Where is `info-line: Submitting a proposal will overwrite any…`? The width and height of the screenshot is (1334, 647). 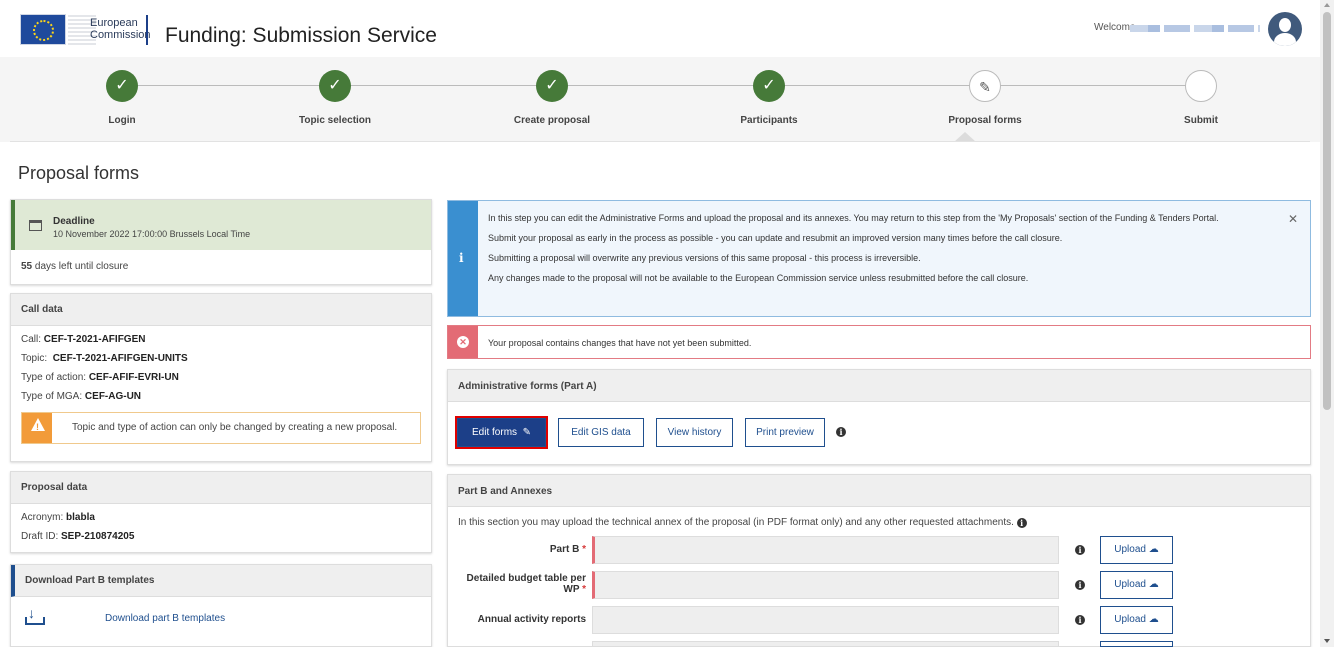
info-line: Submitting a proposal will overwrite any… is located at coordinates (704, 258).